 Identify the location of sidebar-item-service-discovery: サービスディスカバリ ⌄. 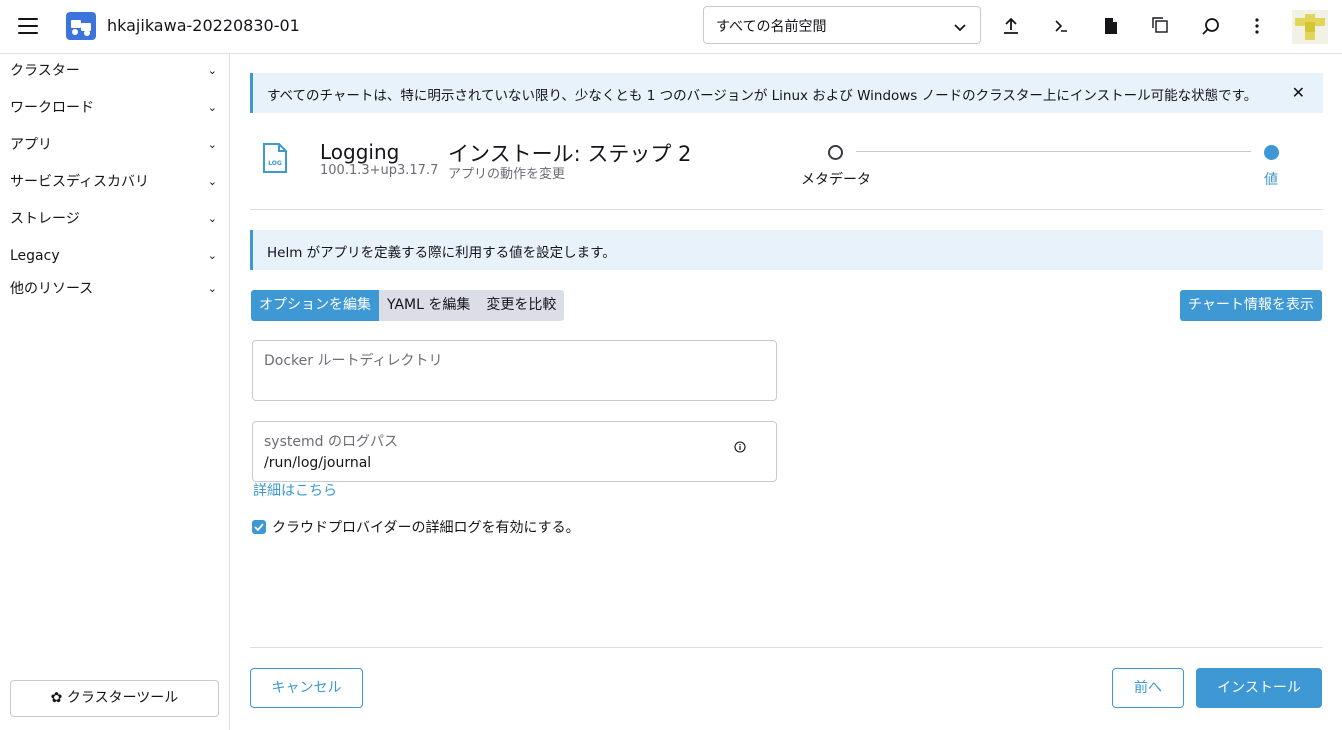
(114, 182).